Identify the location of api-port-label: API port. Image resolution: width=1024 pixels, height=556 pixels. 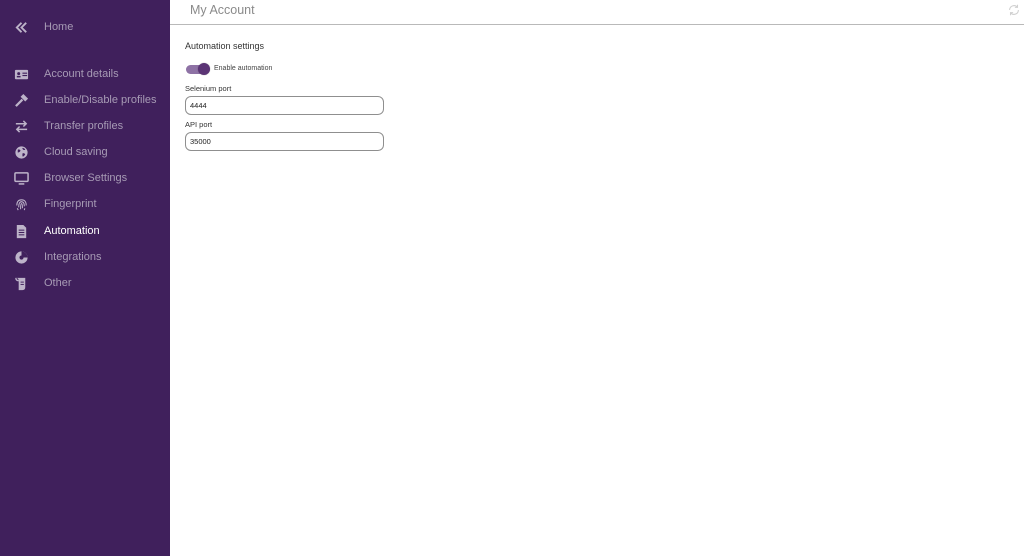
(199, 124).